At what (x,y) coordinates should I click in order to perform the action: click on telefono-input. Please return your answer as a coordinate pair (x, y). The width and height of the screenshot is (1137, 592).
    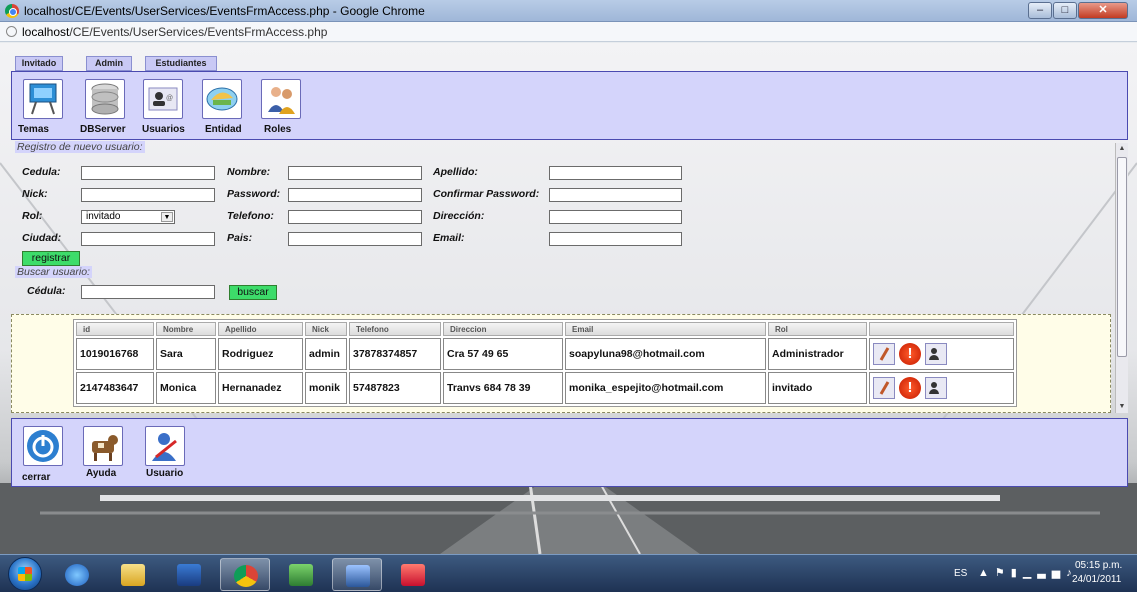
    Looking at the image, I should click on (355, 217).